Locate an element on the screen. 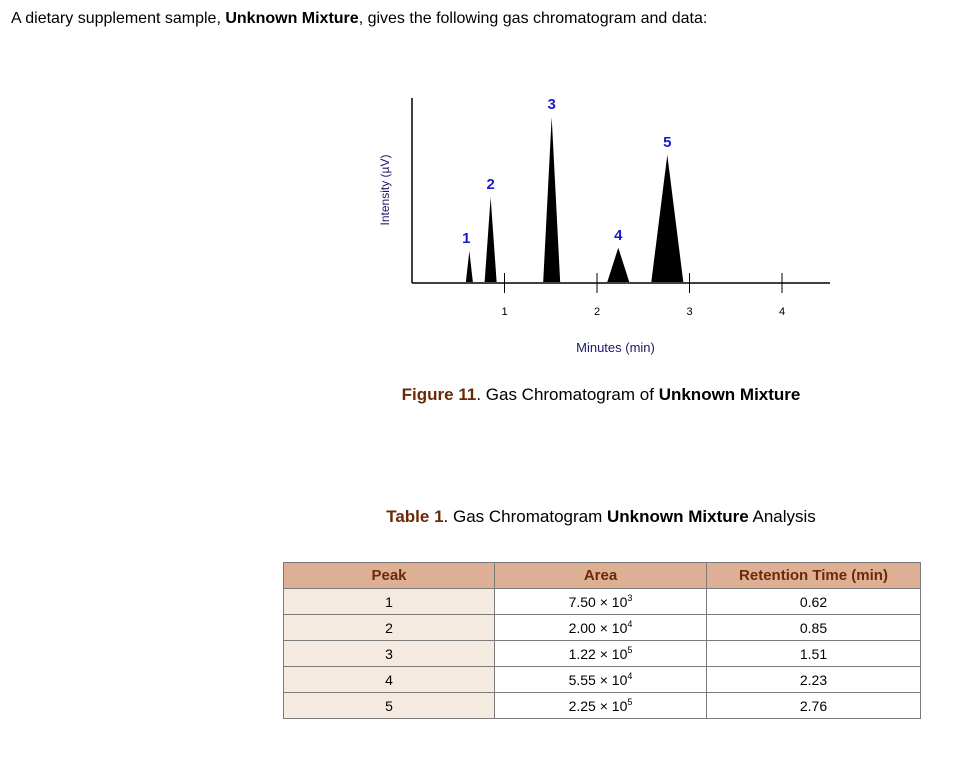 The height and width of the screenshot is (764, 970). header-peak: Peak is located at coordinates (389, 575).